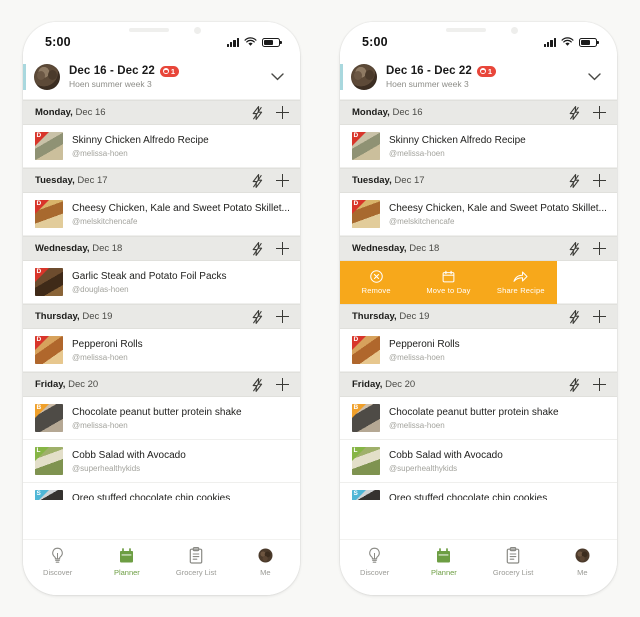  Describe the element at coordinates (474, 412) in the screenshot. I see `recipe-title: Chocolate peanut butter protein shake` at that location.